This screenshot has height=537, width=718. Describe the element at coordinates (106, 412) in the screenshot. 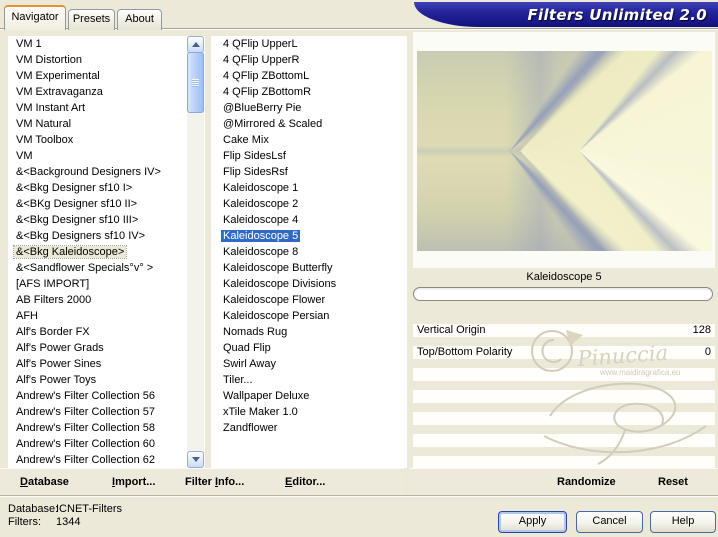

I see `list-item: Andrew's Filter Collection 57` at that location.